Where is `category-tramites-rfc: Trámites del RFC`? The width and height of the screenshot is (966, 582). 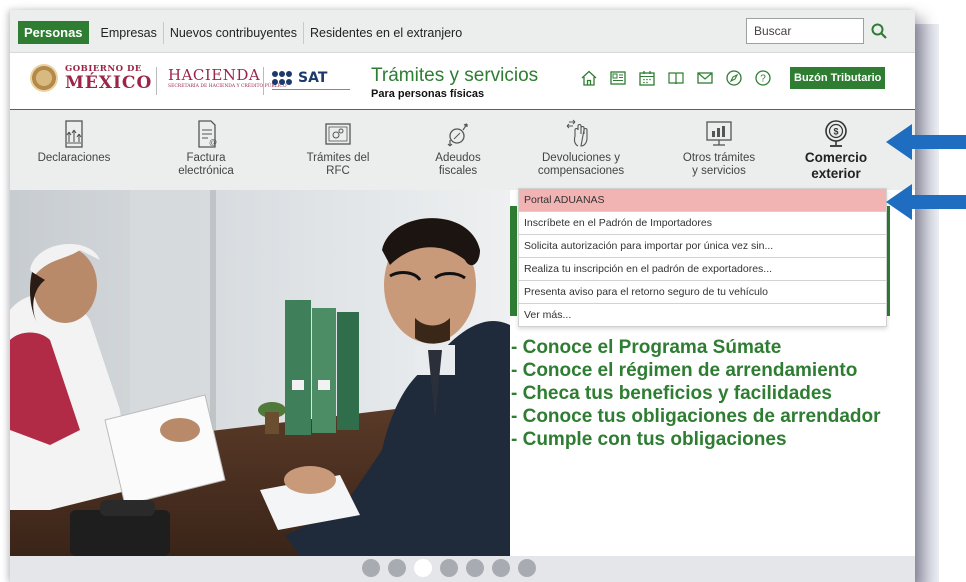
category-tramites-rfc: Trámites del RFC is located at coordinates (338, 150).